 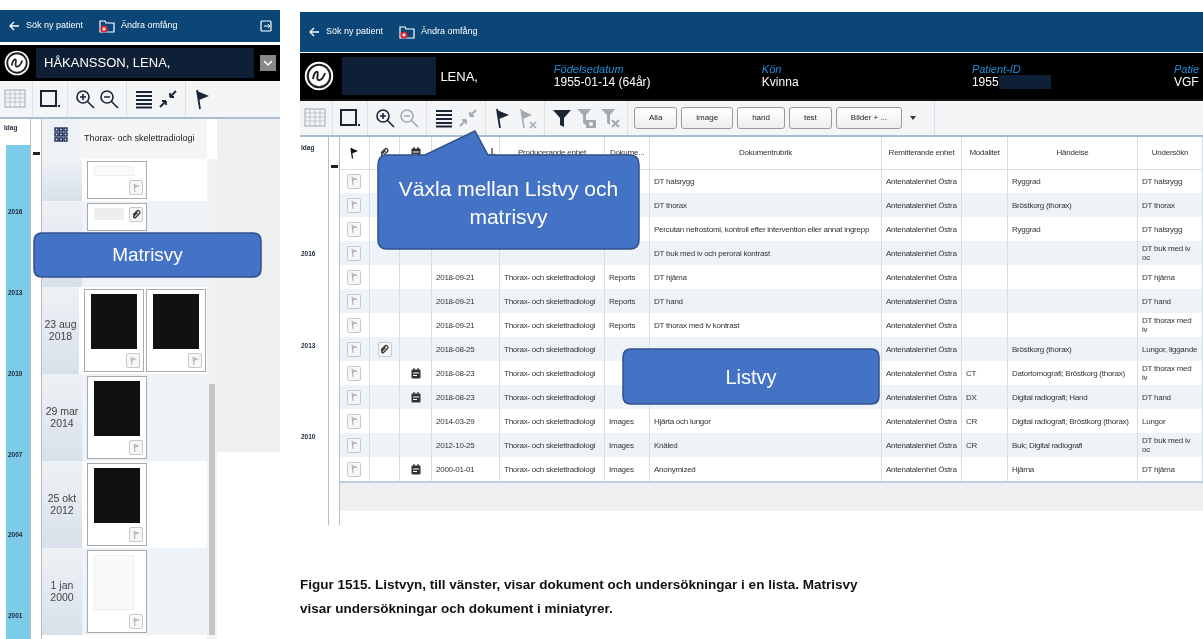 What do you see at coordinates (984, 152) in the screenshot?
I see `column-header: Modalitet` at bounding box center [984, 152].